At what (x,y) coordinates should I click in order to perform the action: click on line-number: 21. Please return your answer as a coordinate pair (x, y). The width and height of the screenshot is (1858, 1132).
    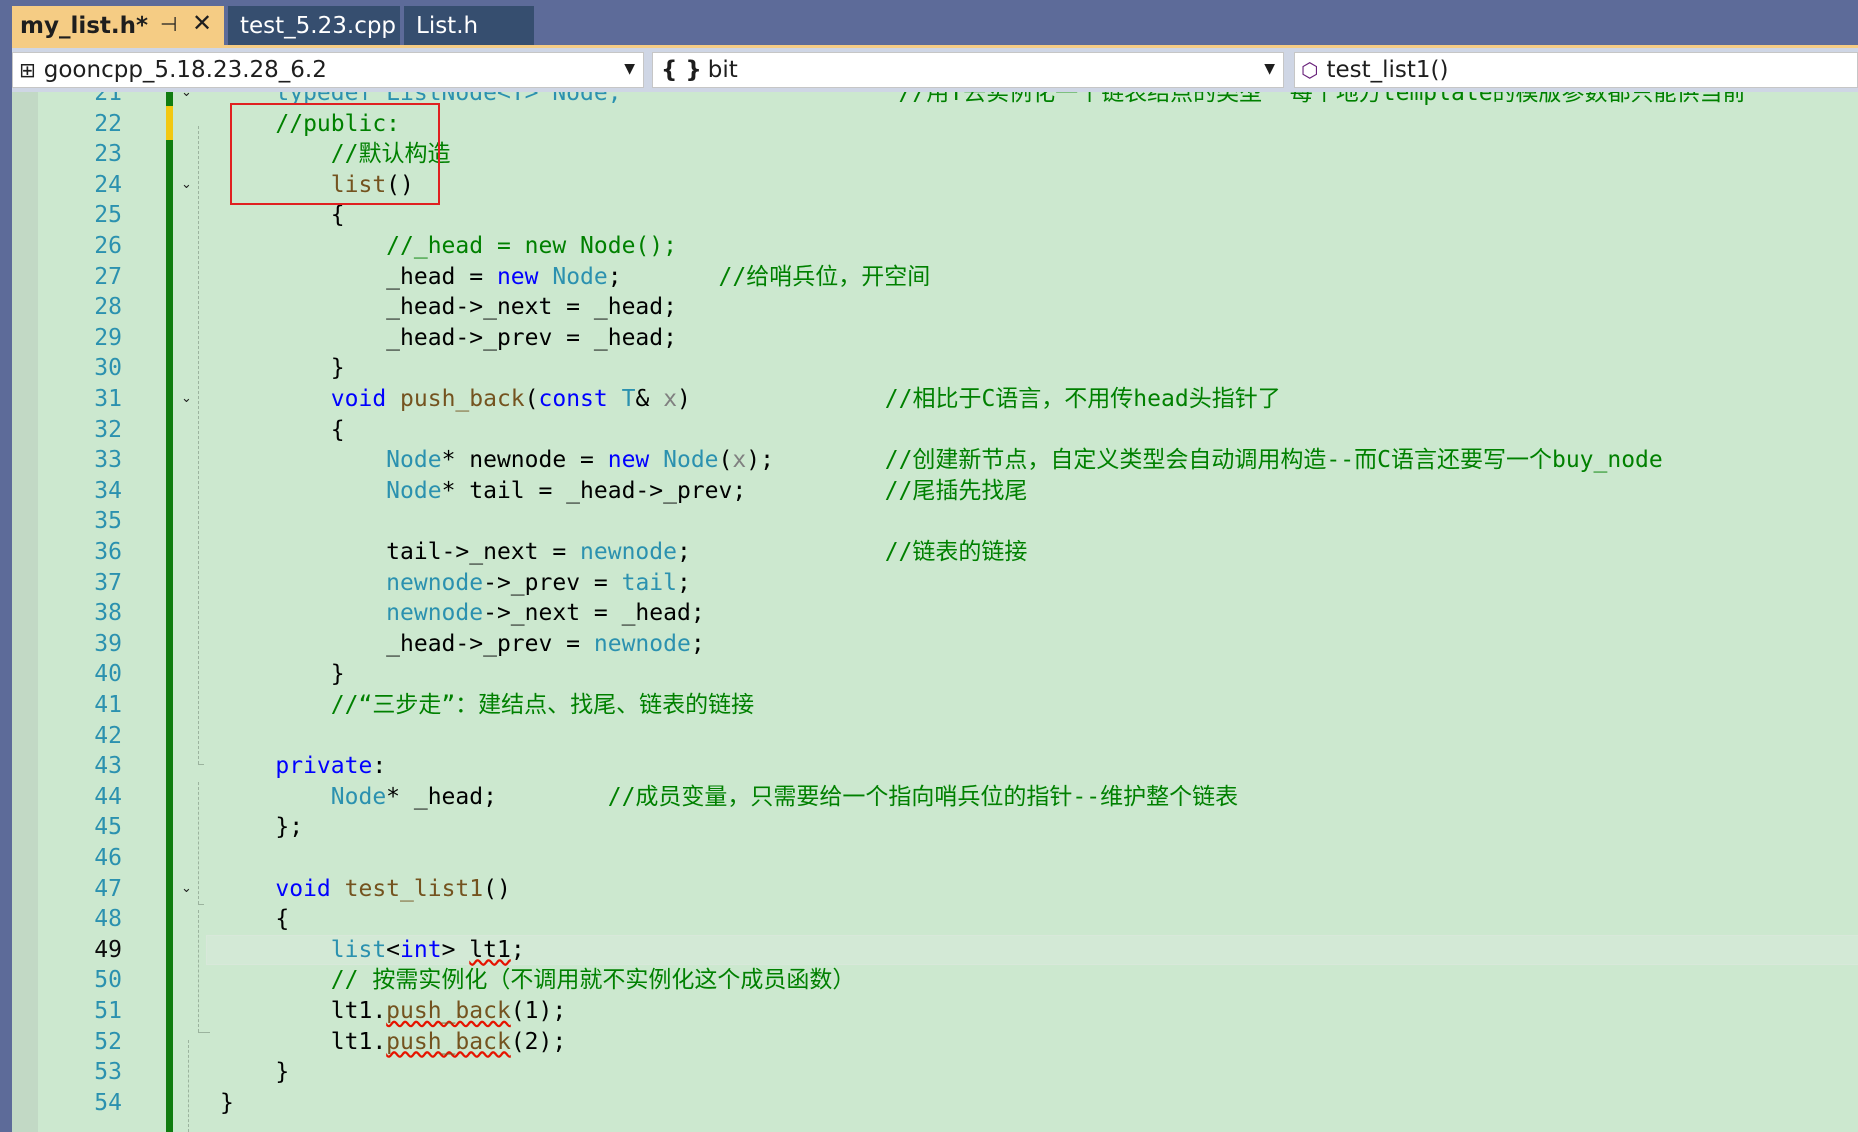
    Looking at the image, I should click on (108, 99).